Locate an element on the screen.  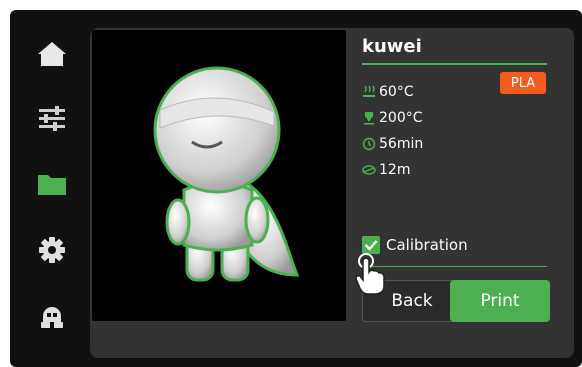
material-badge: PLA is located at coordinates (523, 83).